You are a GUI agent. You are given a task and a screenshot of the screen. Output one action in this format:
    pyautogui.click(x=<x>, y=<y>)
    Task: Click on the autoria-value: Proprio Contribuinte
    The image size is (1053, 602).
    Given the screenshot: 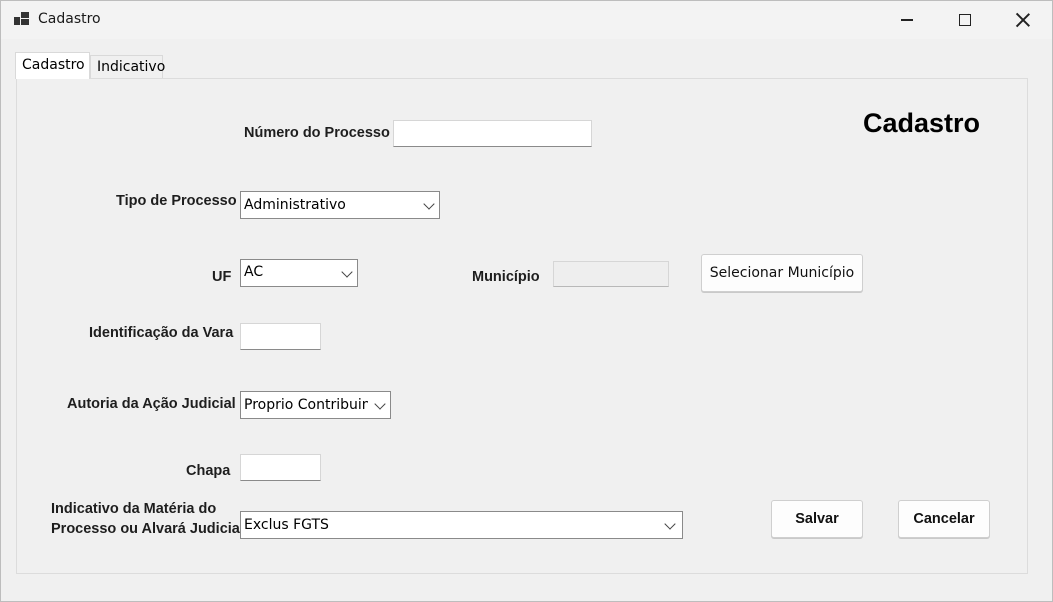 What is the action you would take?
    pyautogui.click(x=306, y=405)
    